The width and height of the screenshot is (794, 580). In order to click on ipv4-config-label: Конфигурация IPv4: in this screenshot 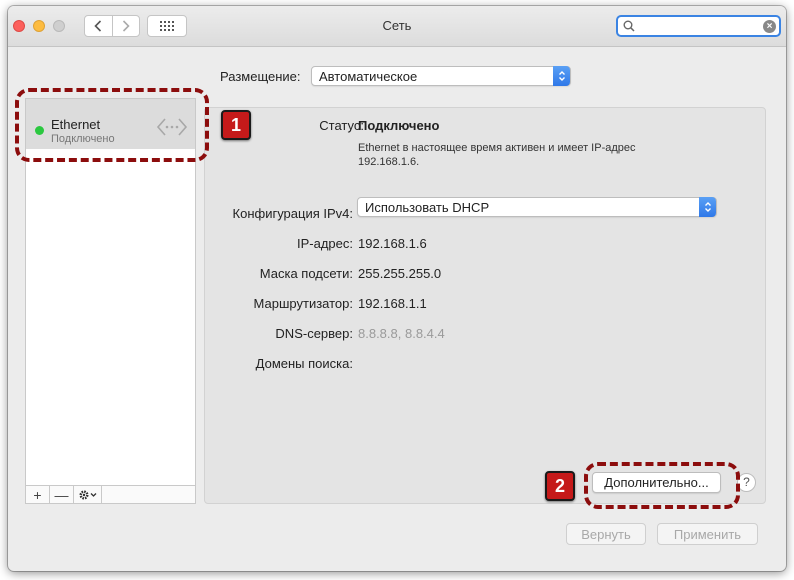, I will do `click(292, 213)`.